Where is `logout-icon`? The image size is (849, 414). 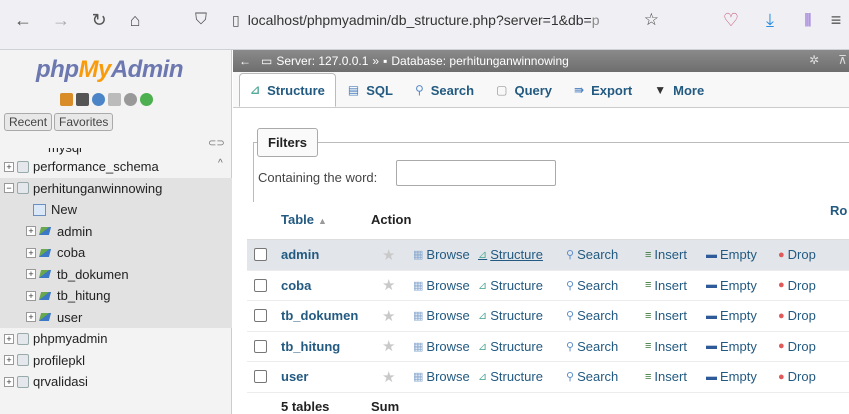
logout-icon is located at coordinates (82, 99).